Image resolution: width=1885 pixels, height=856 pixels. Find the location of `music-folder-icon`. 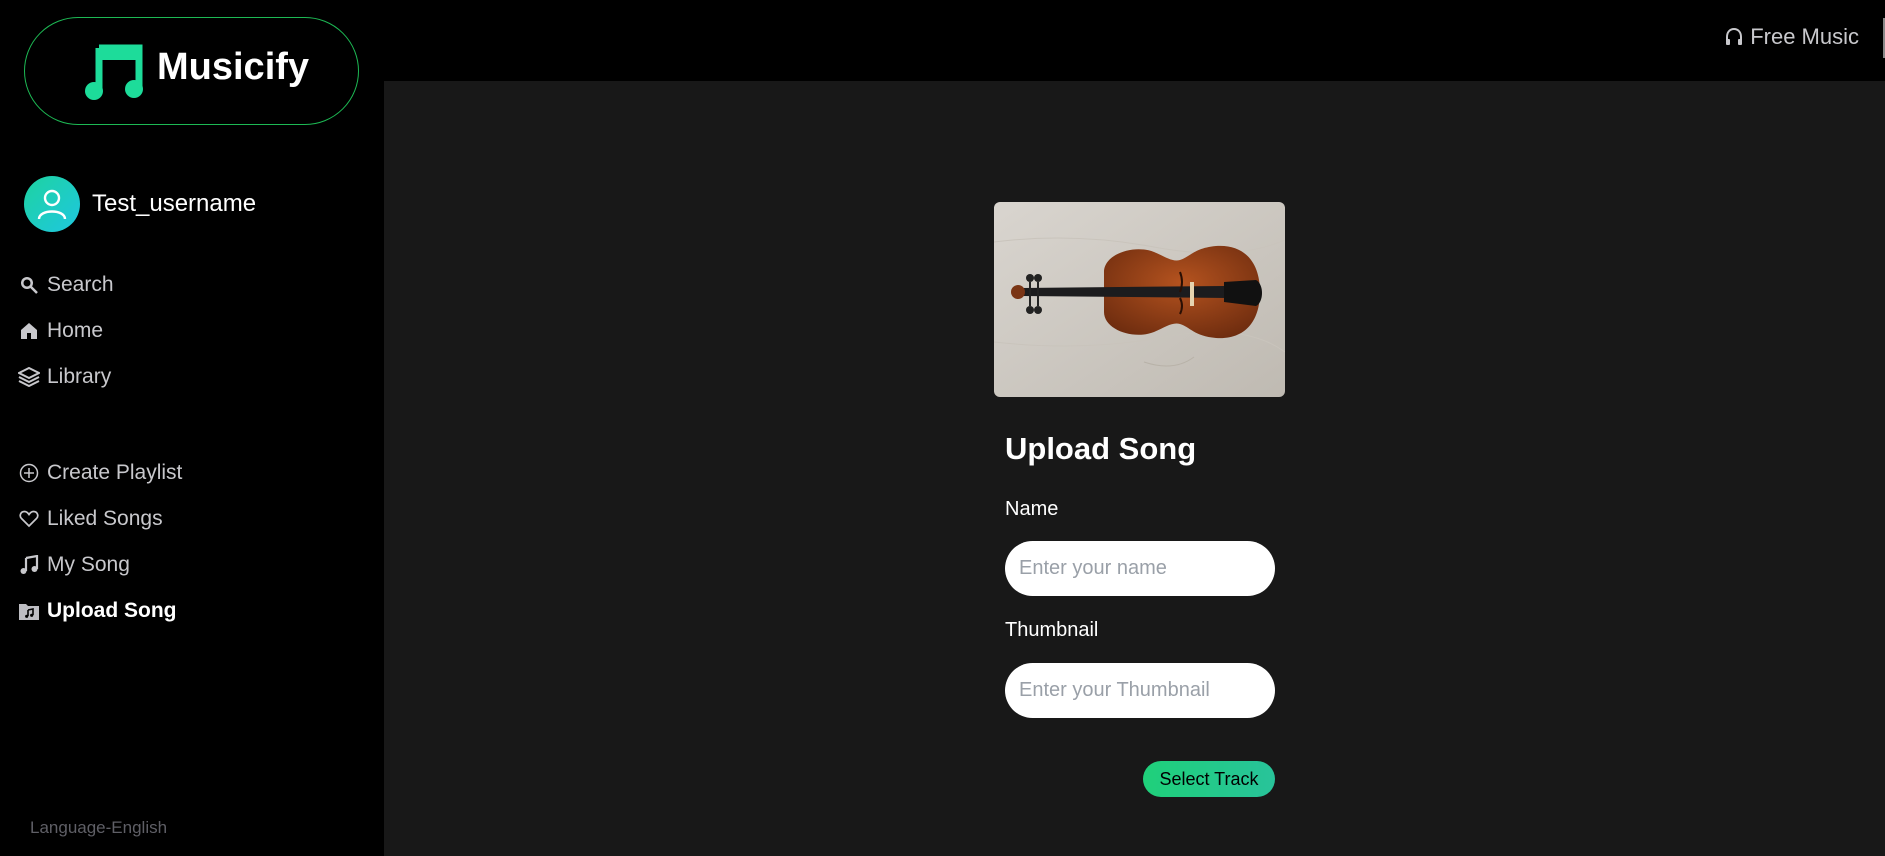

music-folder-icon is located at coordinates (29, 611).